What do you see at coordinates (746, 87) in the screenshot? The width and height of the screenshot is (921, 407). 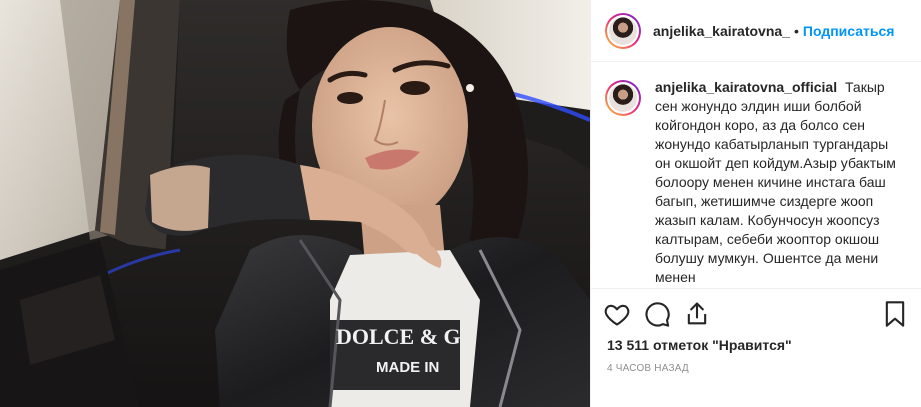 I see `caption-username: anjelika_kairatovna_official` at bounding box center [746, 87].